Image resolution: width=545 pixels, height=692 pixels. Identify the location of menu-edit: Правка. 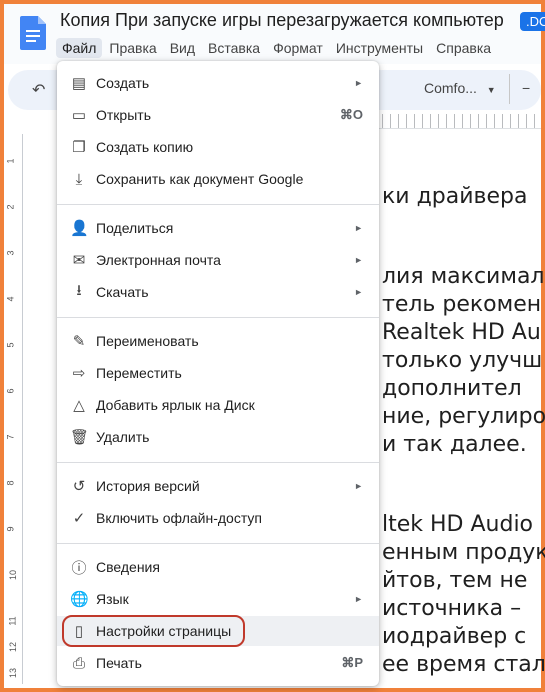
(132, 48).